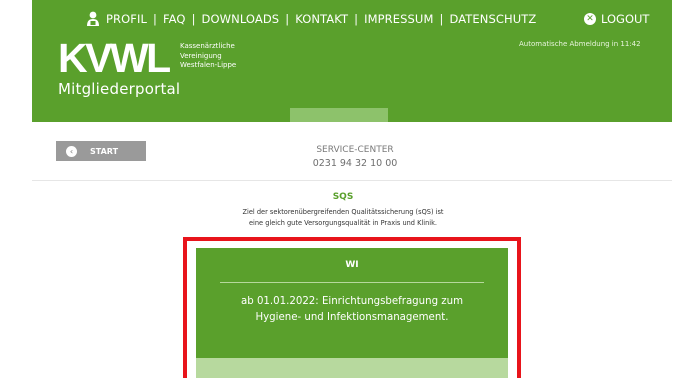 The width and height of the screenshot is (686, 378). Describe the element at coordinates (625, 19) in the screenshot. I see `logout-label: LOGOUT` at that location.